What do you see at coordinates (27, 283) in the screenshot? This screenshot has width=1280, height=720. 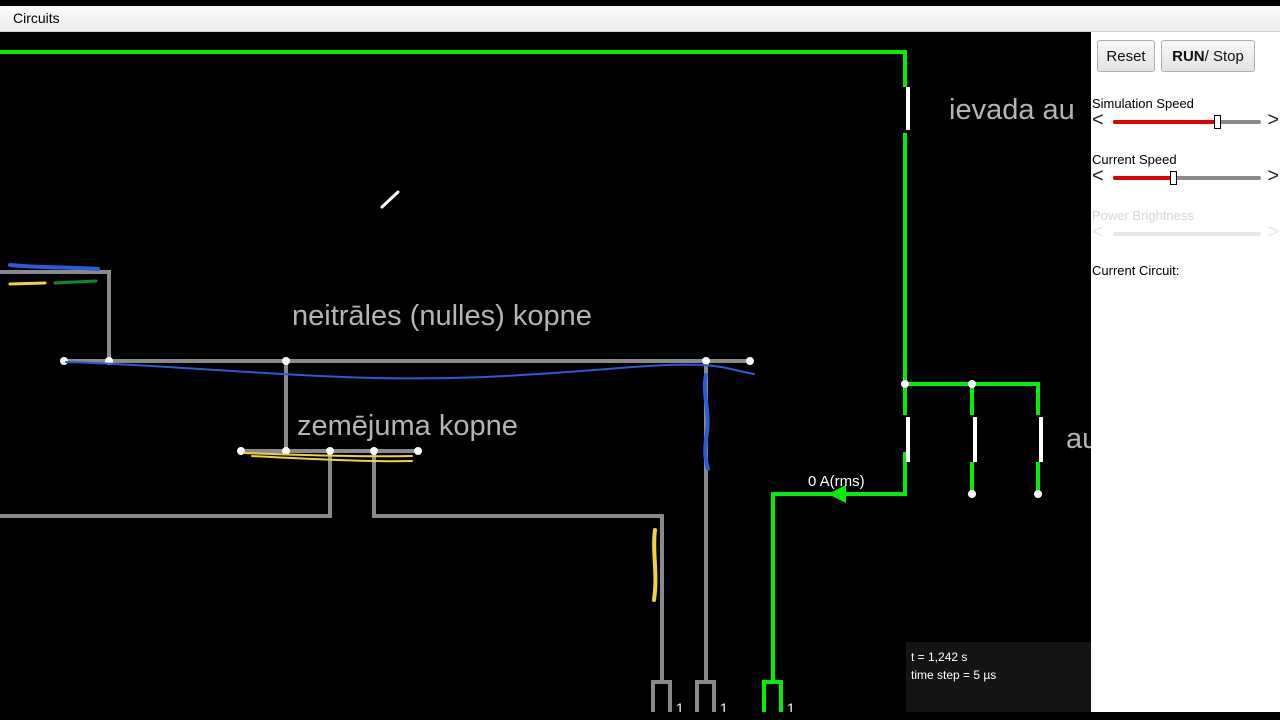 I see `yellow-top-left-mark` at bounding box center [27, 283].